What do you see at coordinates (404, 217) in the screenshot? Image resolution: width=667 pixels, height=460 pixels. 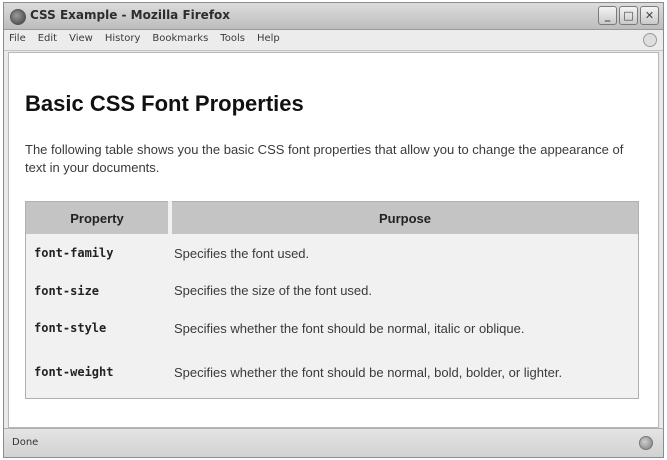 I see `header-purpose: Purpose` at bounding box center [404, 217].